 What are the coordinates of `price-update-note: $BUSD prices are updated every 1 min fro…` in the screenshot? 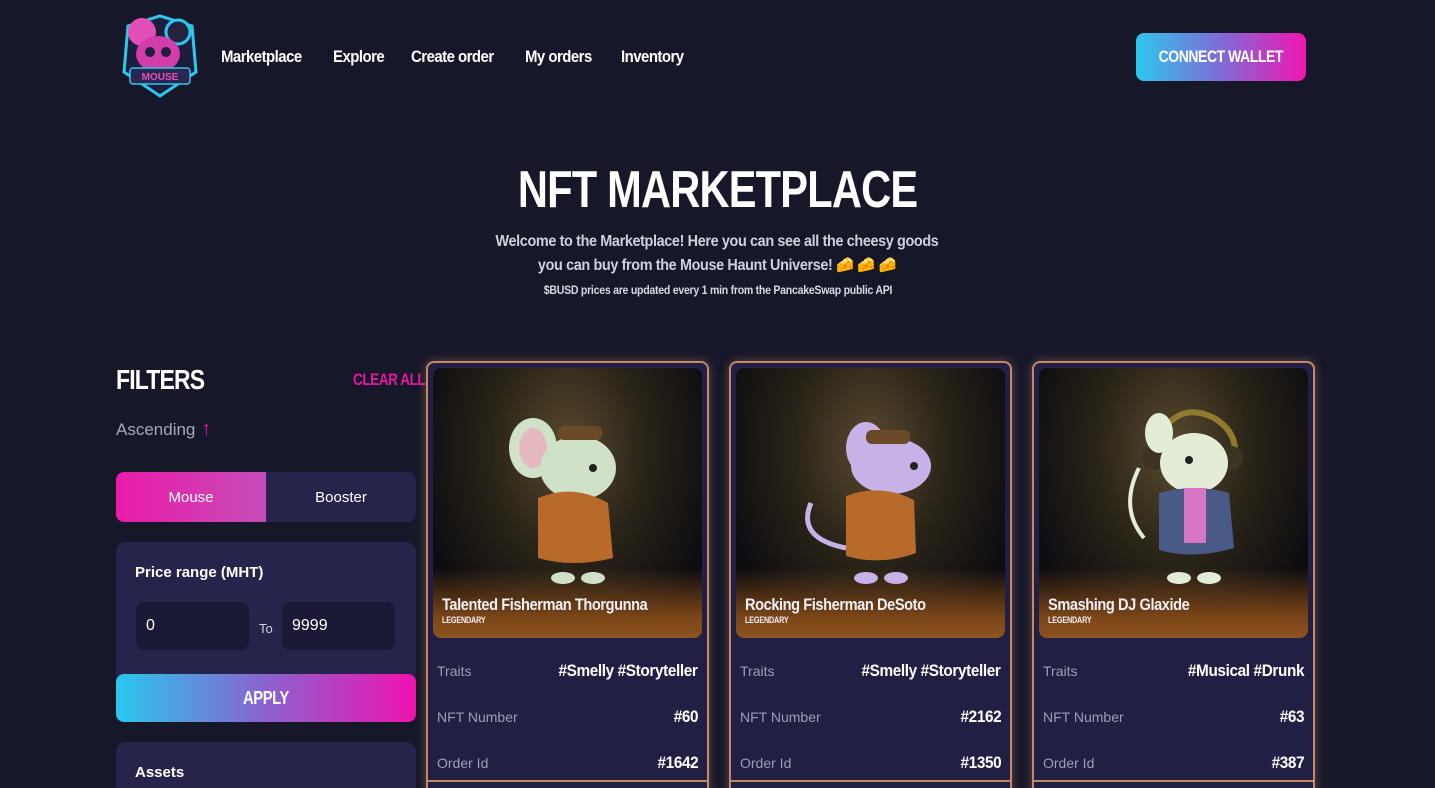 It's located at (717, 290).